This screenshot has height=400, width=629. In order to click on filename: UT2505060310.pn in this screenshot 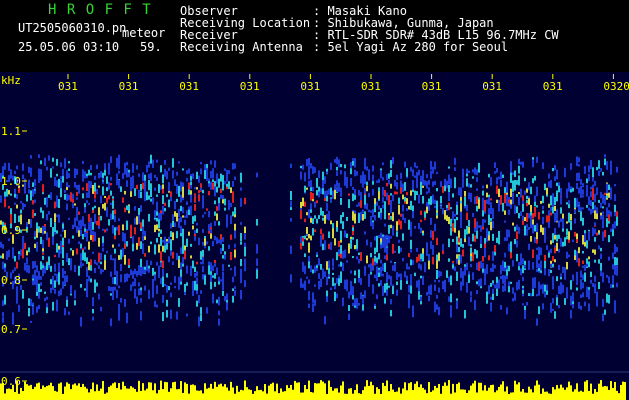, I will do `click(72, 28)`.